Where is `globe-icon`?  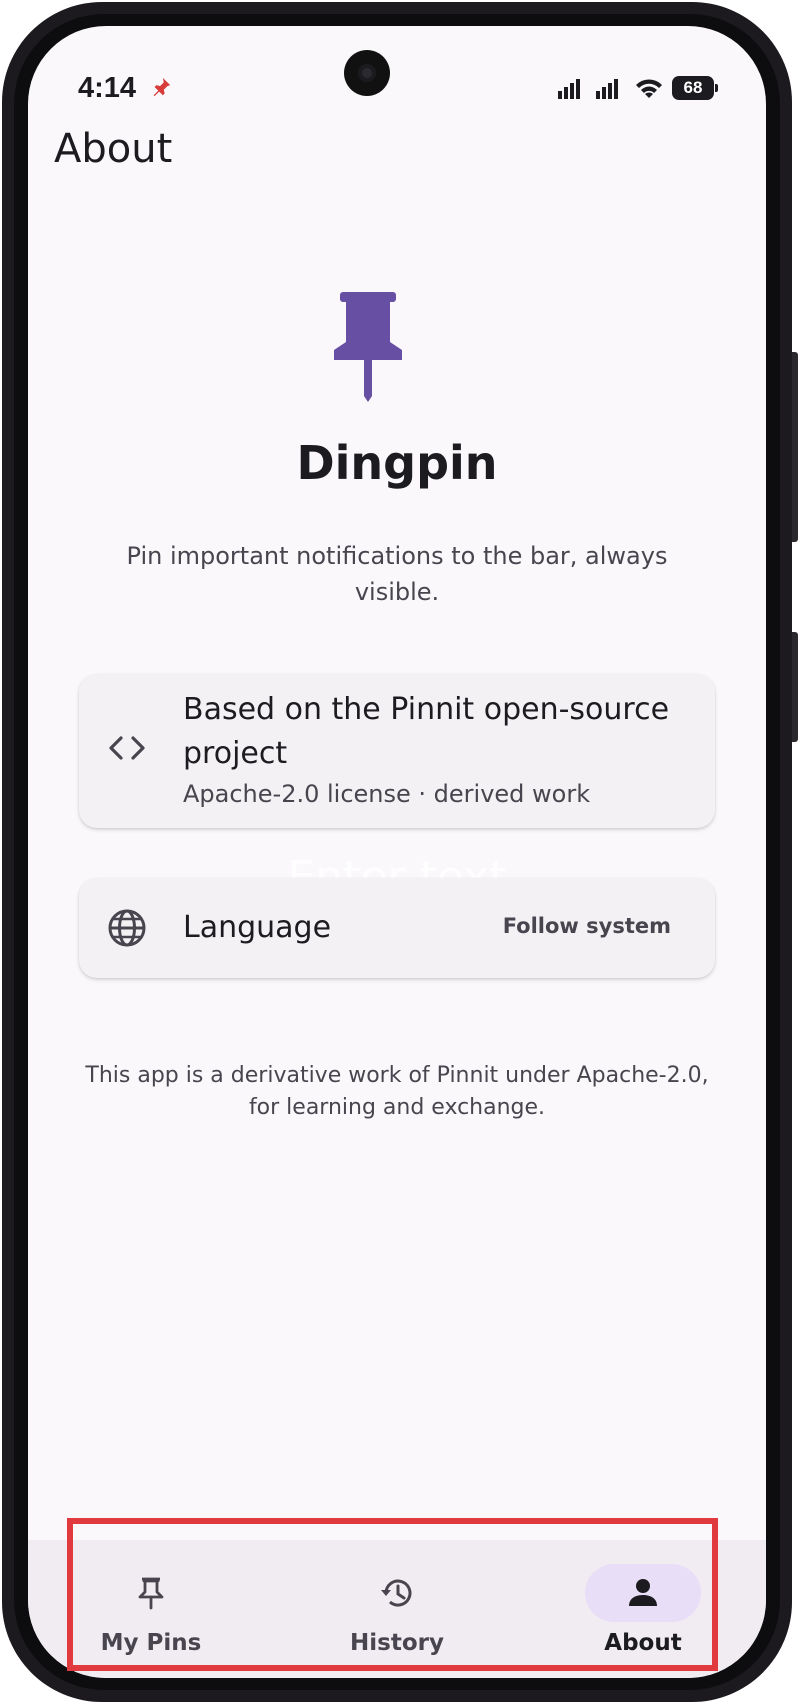
globe-icon is located at coordinates (127, 928).